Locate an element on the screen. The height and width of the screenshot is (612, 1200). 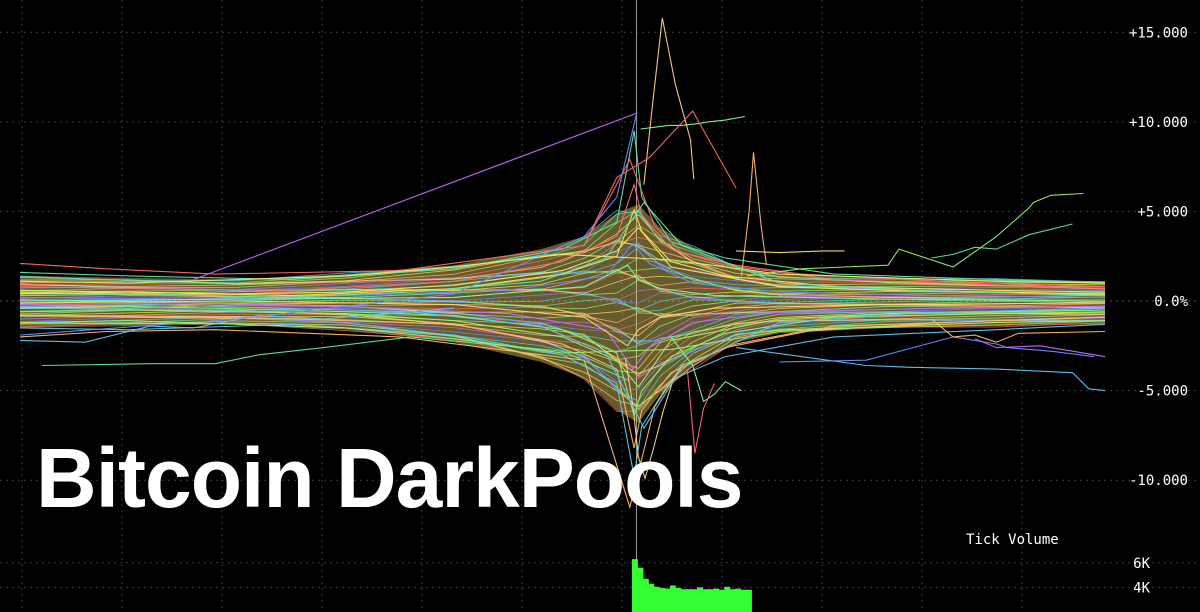
y-tick-label: +15.000 is located at coordinates (1158, 33).